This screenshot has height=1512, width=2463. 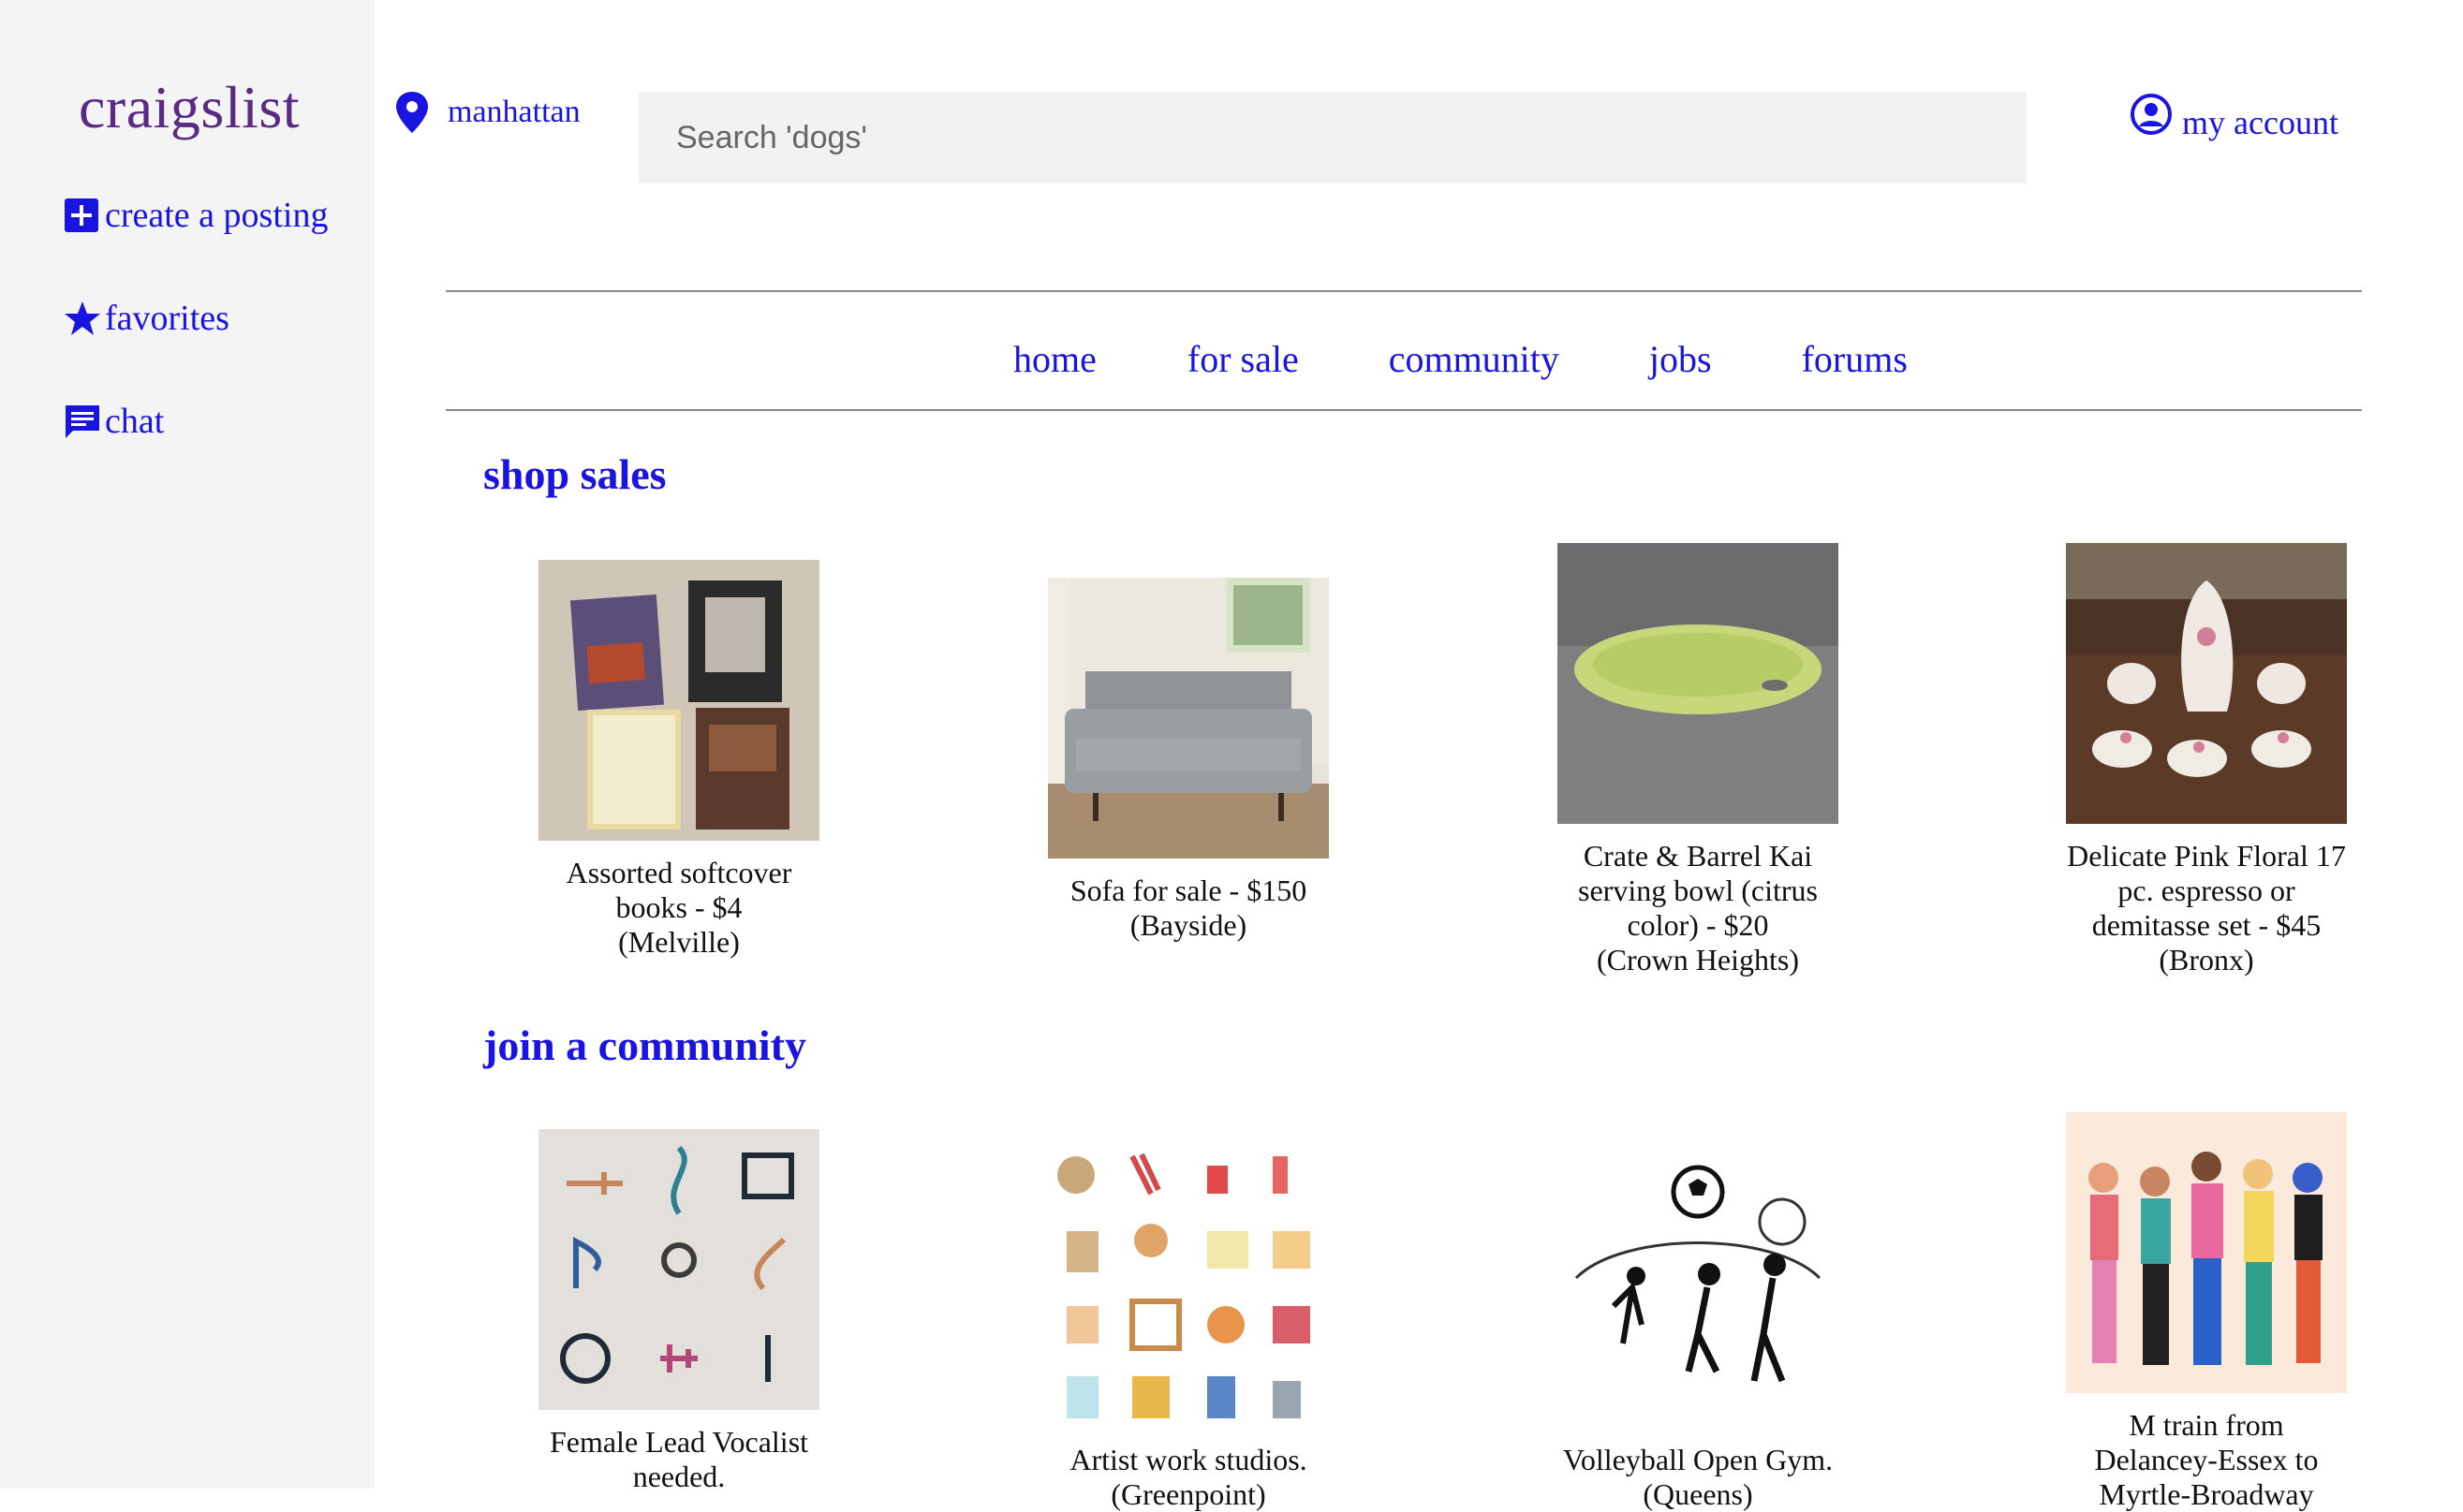 I want to click on community-title-cont: needed., so click(x=679, y=1476).